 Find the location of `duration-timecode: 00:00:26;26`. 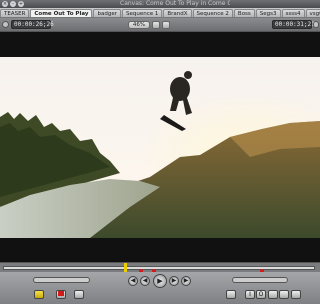

duration-timecode: 00:00:26;26 is located at coordinates (32, 24).